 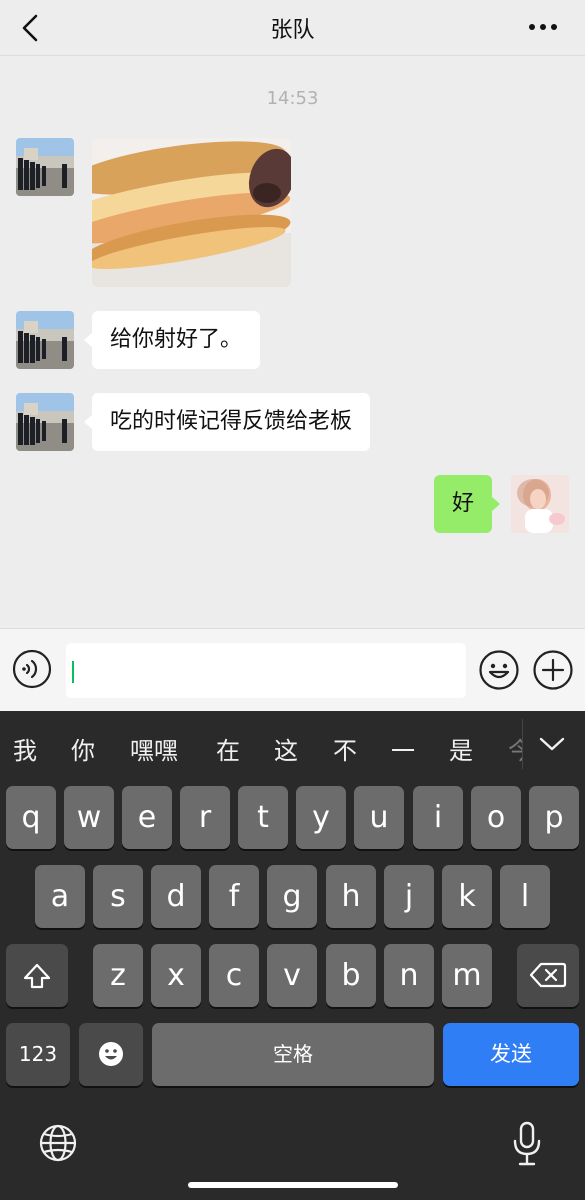 I want to click on candidate-word: 我, so click(x=25, y=748).